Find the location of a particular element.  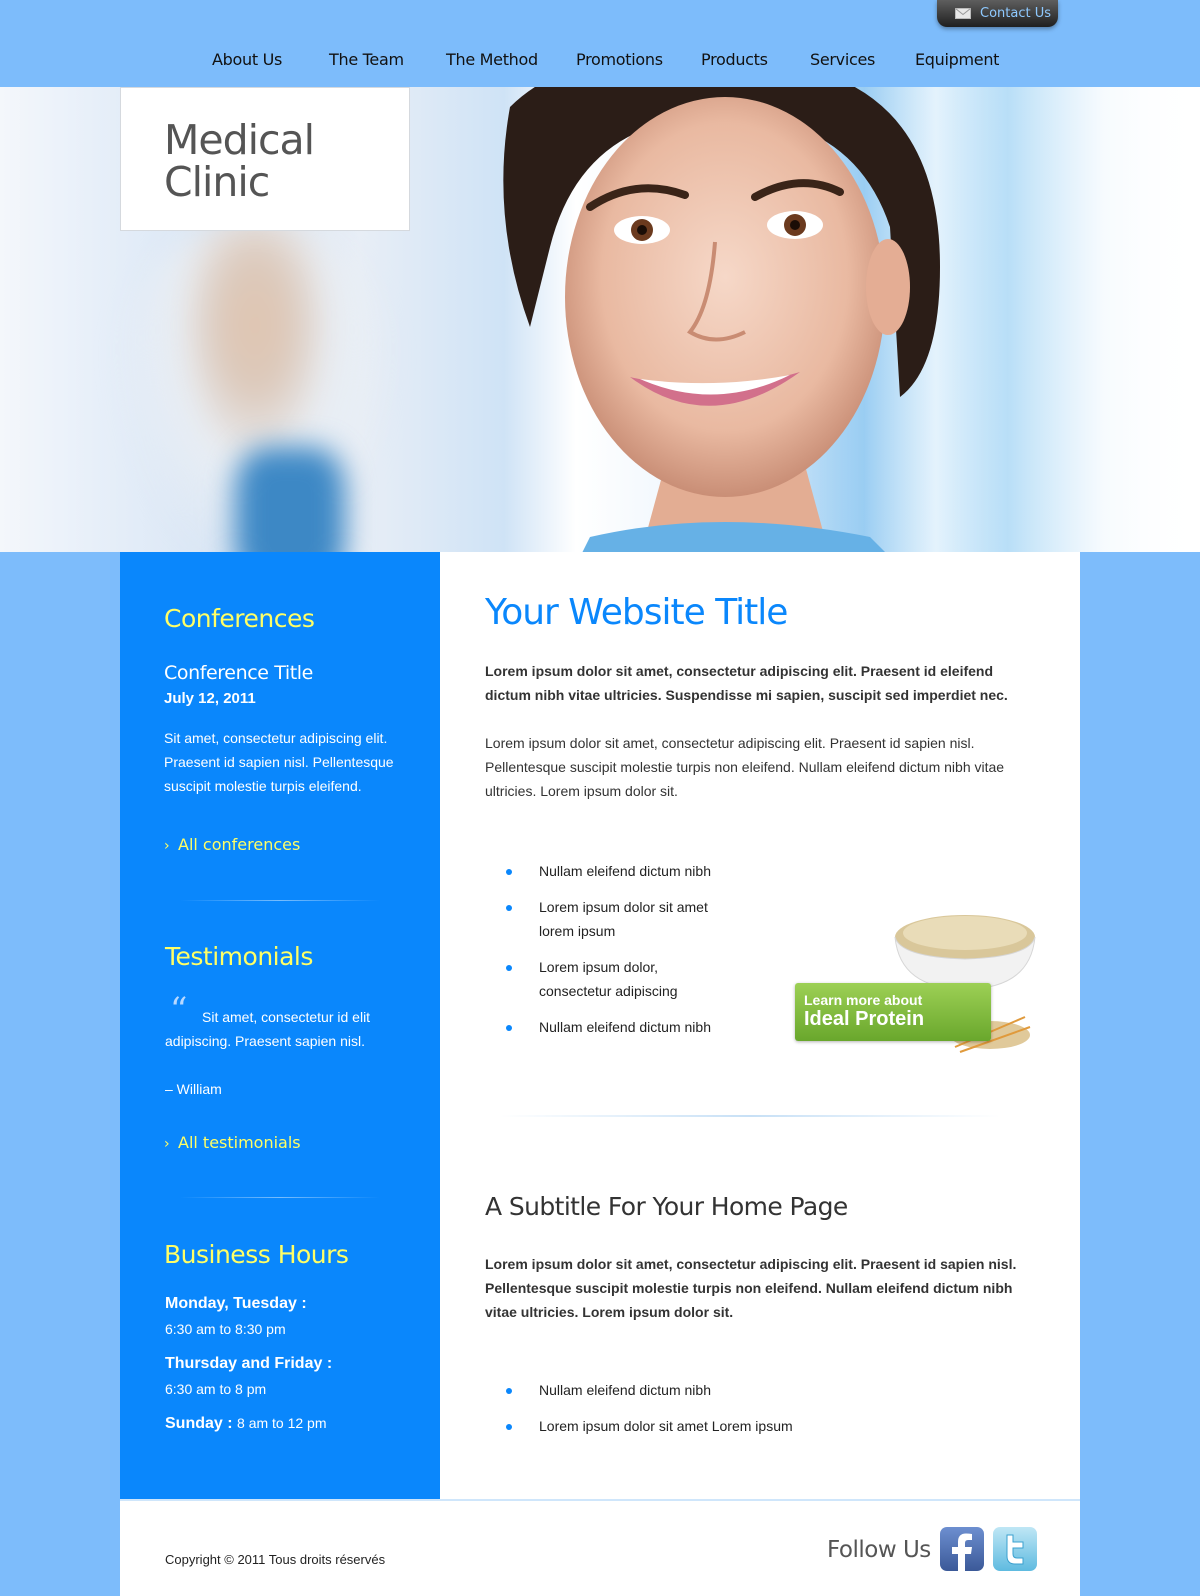

nav-about-us: About Us is located at coordinates (247, 59).